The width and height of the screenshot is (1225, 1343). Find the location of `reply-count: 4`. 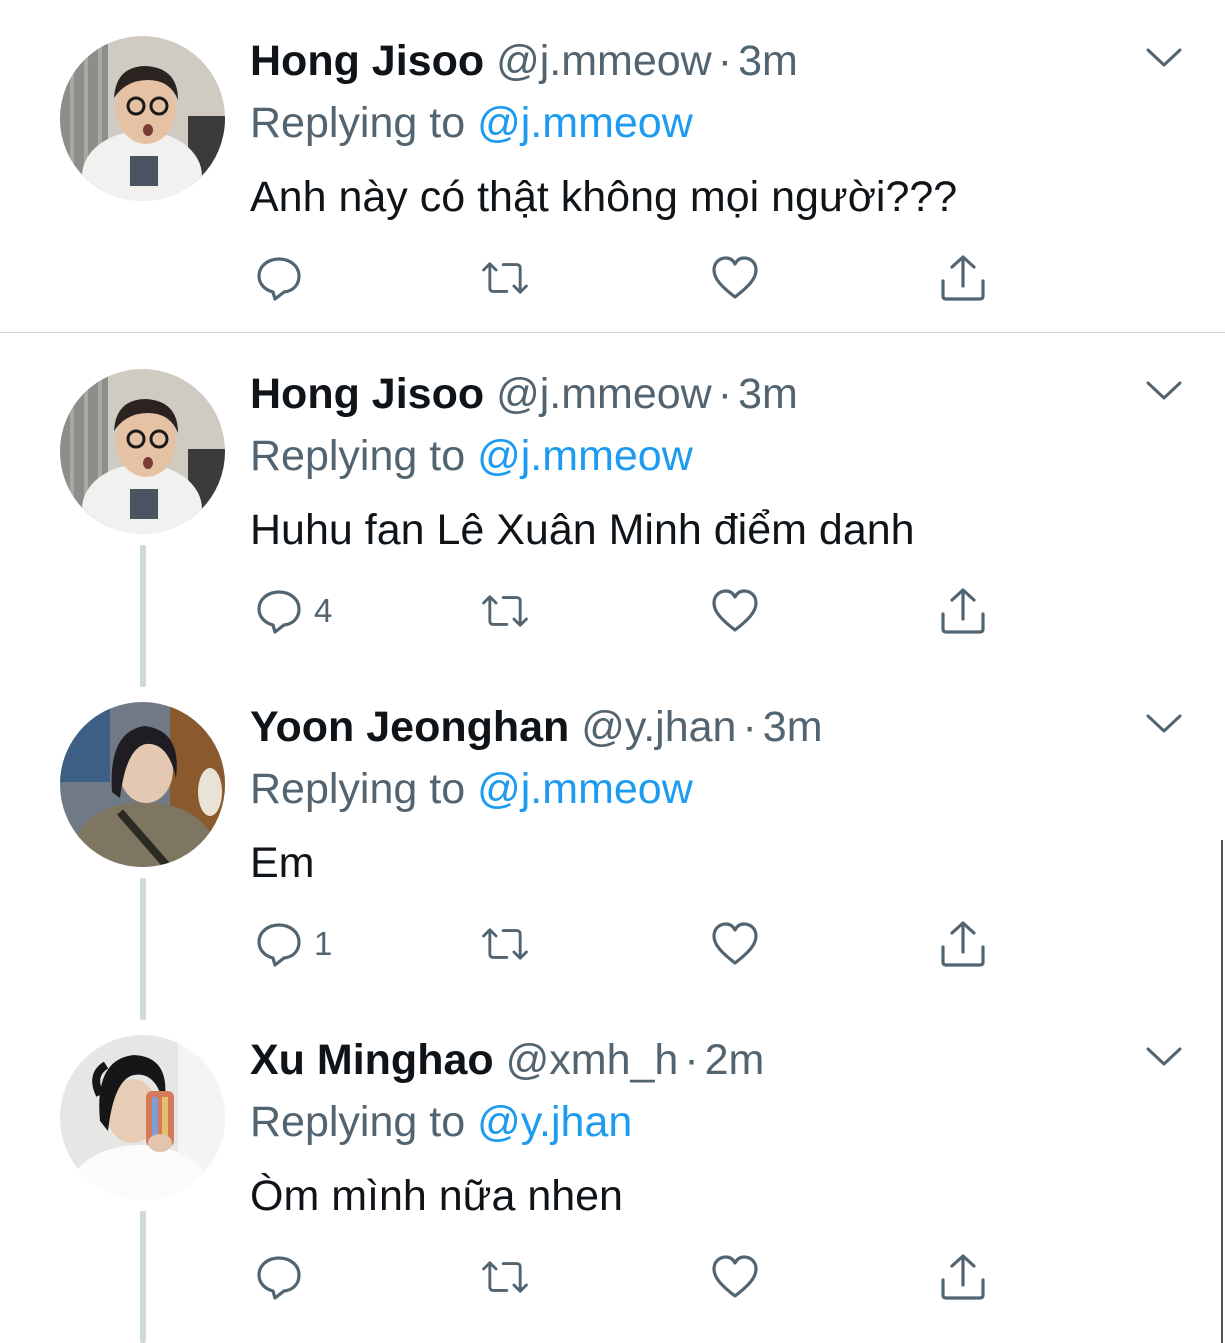

reply-count: 4 is located at coordinates (323, 610).